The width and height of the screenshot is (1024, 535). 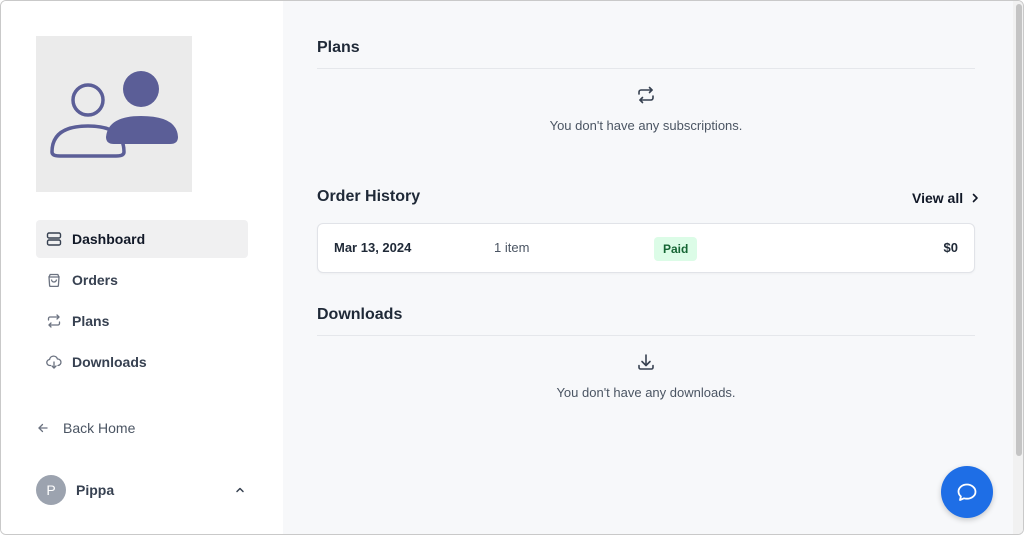 What do you see at coordinates (646, 362) in the screenshot?
I see `download-icon` at bounding box center [646, 362].